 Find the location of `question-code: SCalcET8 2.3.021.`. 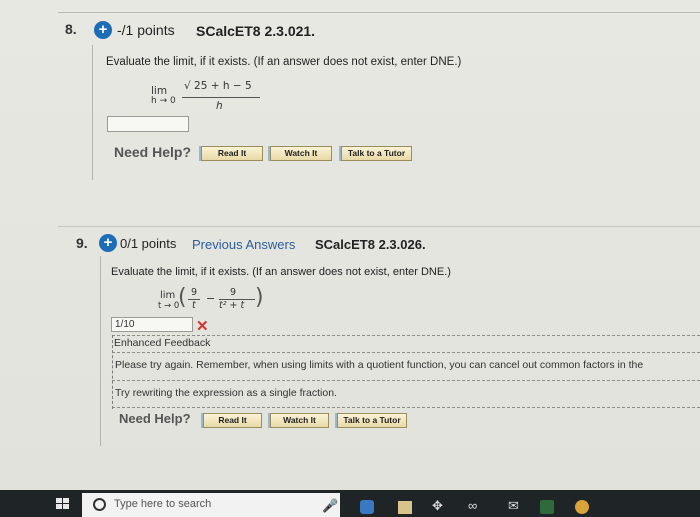

question-code: SCalcET8 2.3.021. is located at coordinates (255, 31).